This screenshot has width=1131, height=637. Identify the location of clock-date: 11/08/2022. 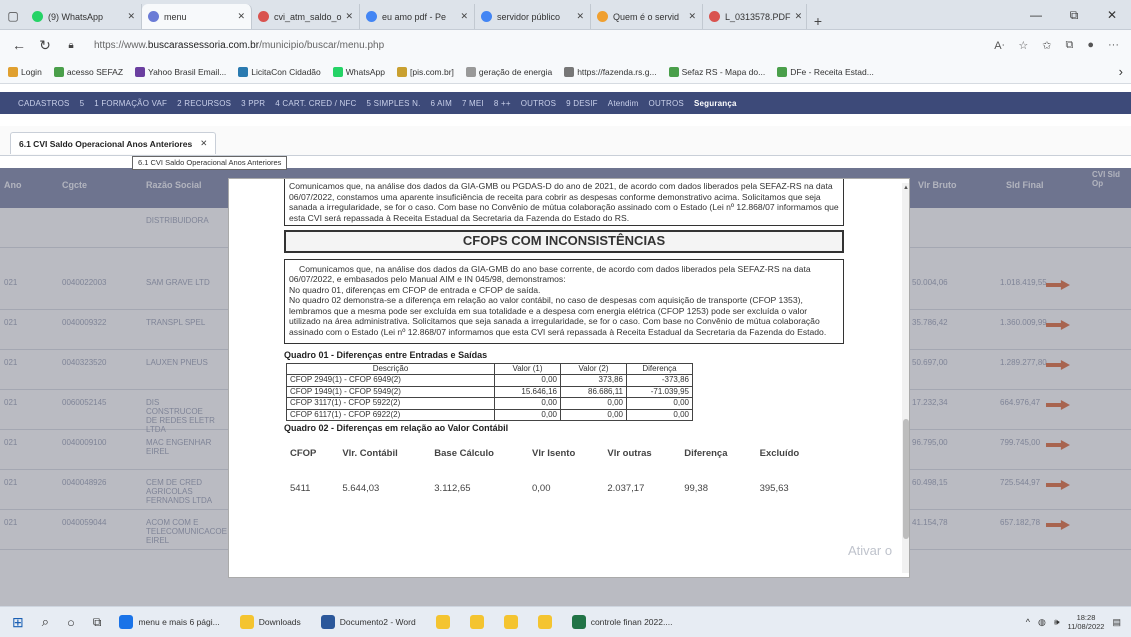
(1086, 626).